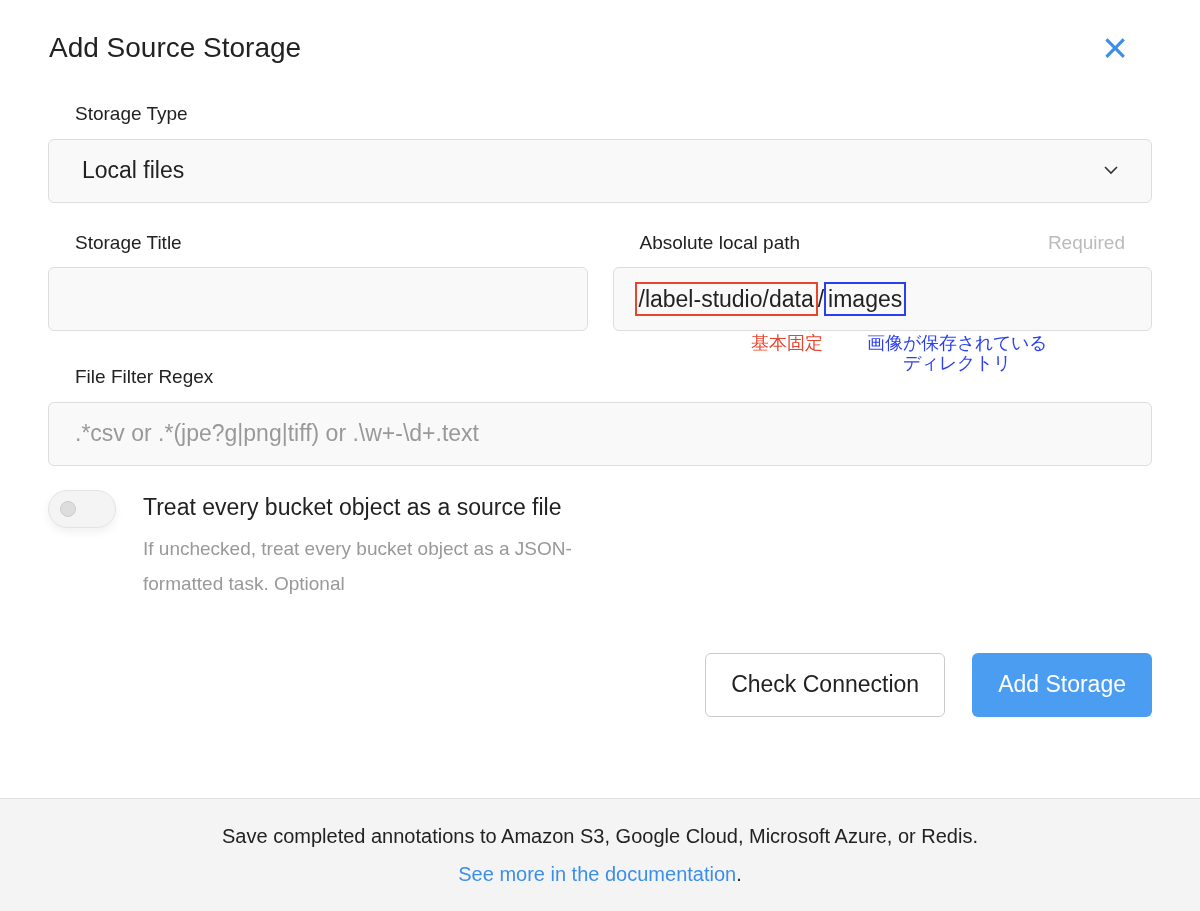 The width and height of the screenshot is (1200, 911). What do you see at coordinates (865, 299) in the screenshot?
I see `highlighted-path-part: images` at bounding box center [865, 299].